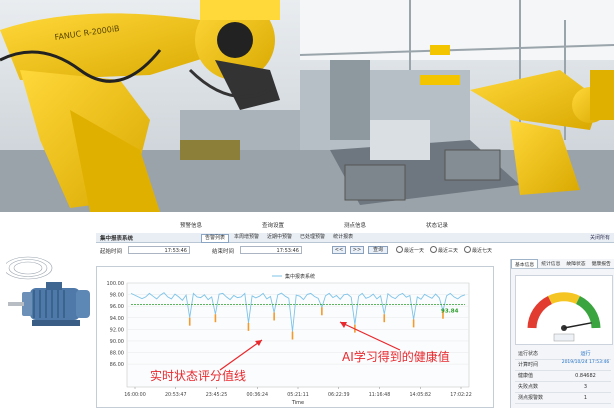  Describe the element at coordinates (191, 226) in the screenshot. I see `menu-item-warning: 预警信息` at that location.